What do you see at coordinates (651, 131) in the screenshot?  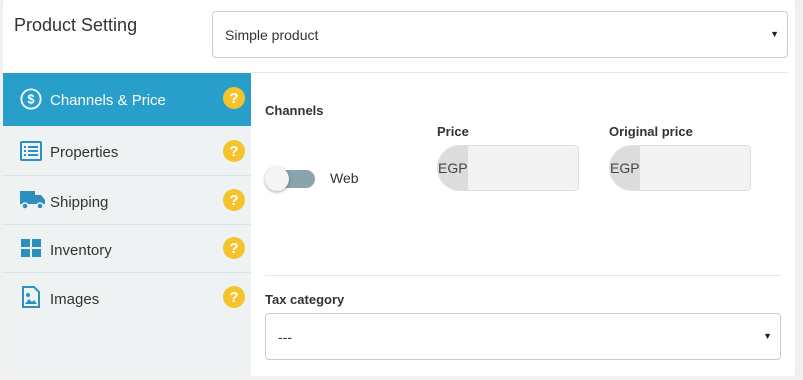 I see `original-price-label: Original price` at bounding box center [651, 131].